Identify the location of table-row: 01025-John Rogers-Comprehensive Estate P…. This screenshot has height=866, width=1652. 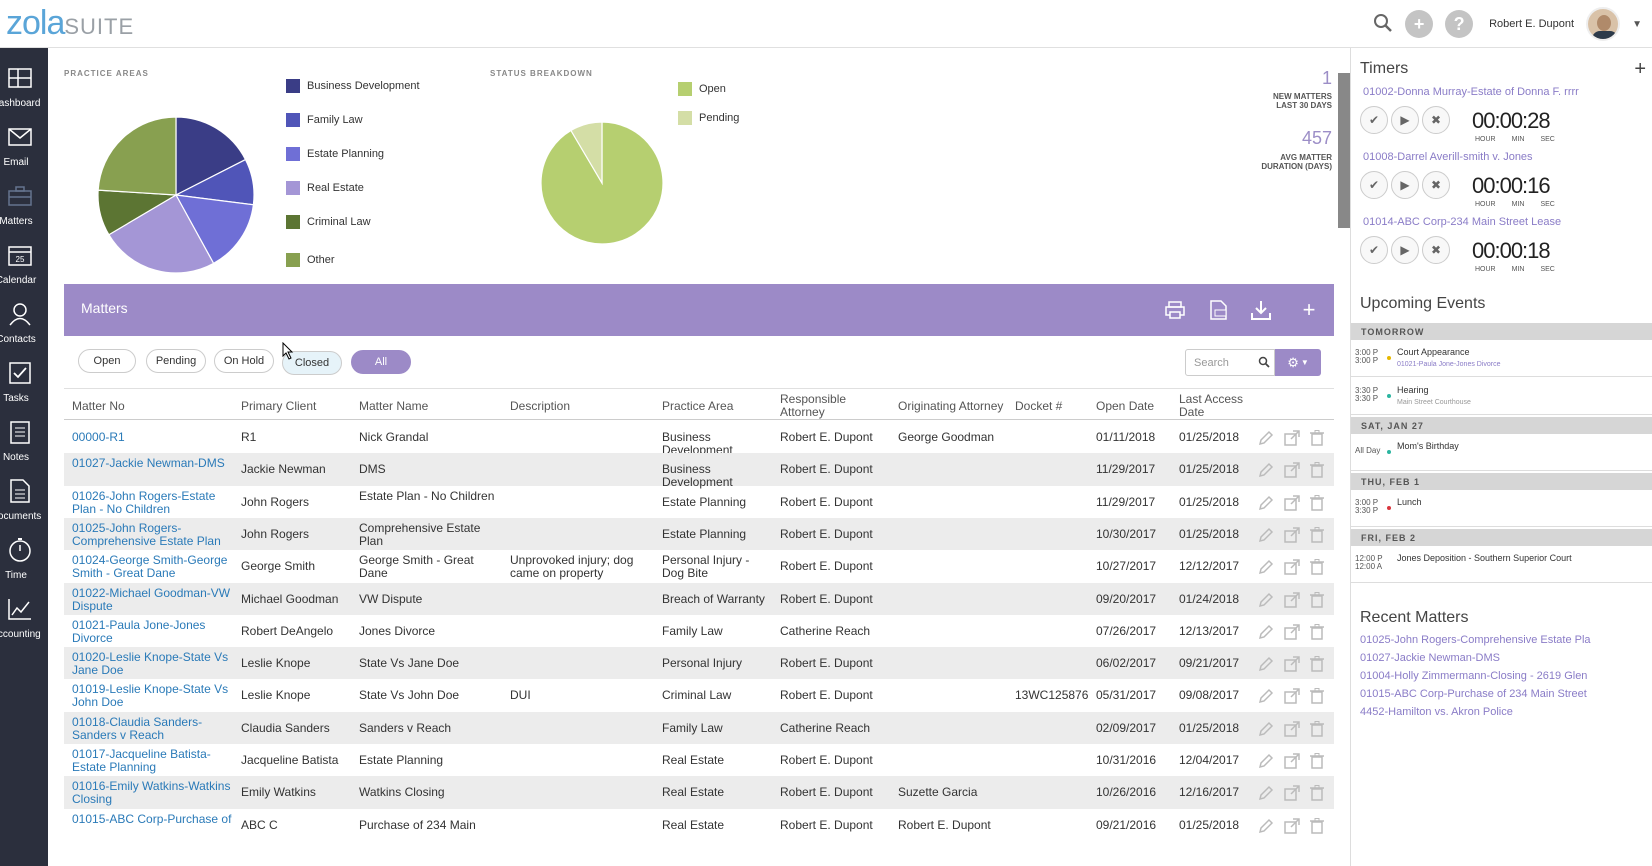
(699, 534).